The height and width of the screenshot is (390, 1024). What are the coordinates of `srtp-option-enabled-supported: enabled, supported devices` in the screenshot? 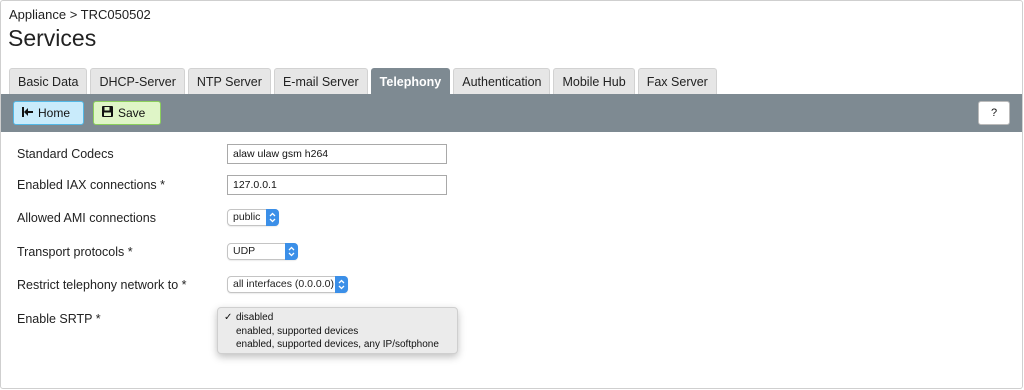 It's located at (337, 332).